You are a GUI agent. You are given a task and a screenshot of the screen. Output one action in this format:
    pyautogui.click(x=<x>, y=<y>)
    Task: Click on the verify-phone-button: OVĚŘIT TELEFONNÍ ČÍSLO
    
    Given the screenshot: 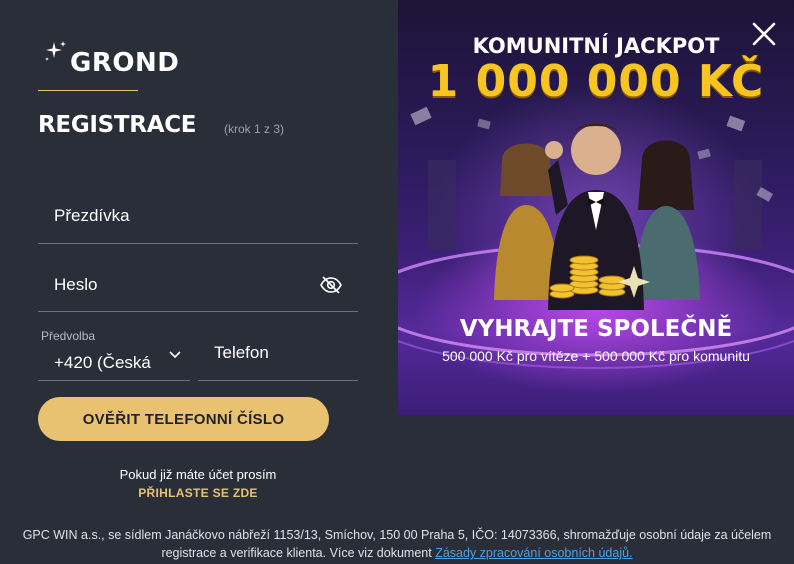 What is the action you would take?
    pyautogui.click(x=183, y=419)
    